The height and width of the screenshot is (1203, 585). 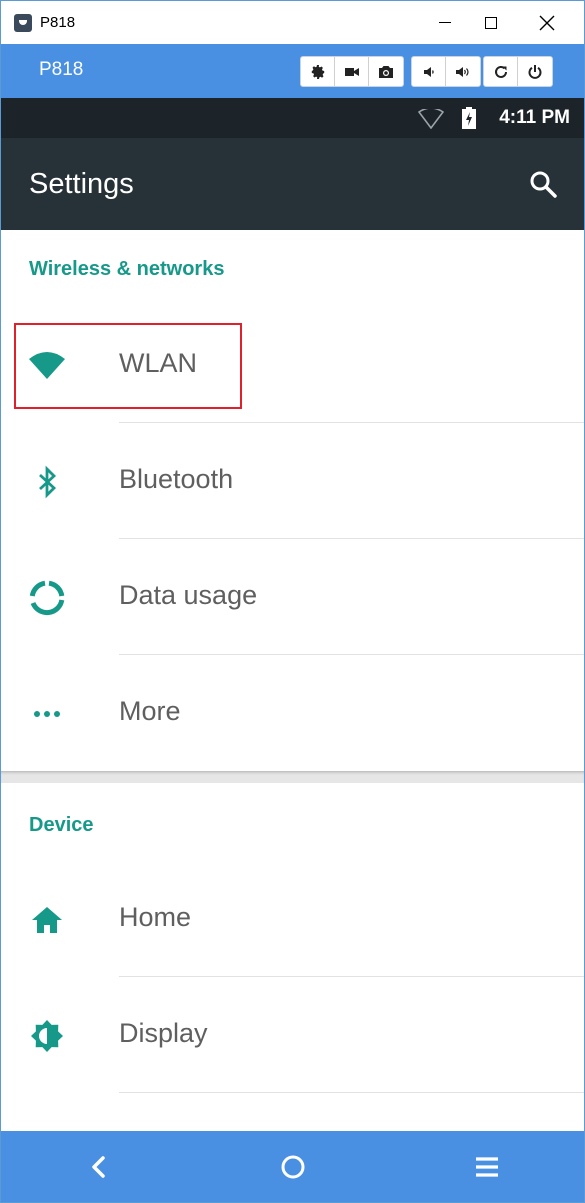 What do you see at coordinates (127, 269) in the screenshot?
I see `section-header-wireless: Wireless & networks` at bounding box center [127, 269].